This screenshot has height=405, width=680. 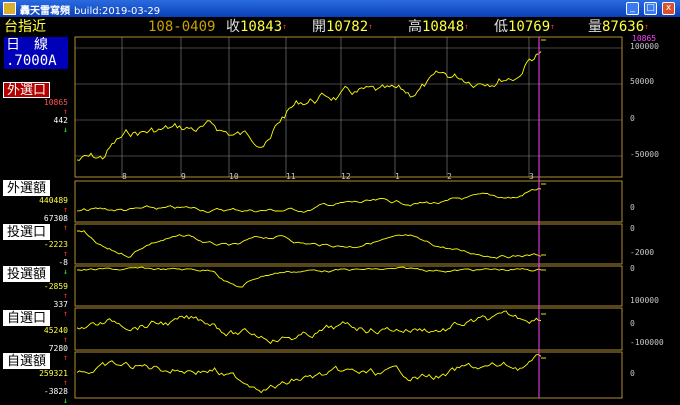 I want to click on month-label-2: 2, so click(x=449, y=176).